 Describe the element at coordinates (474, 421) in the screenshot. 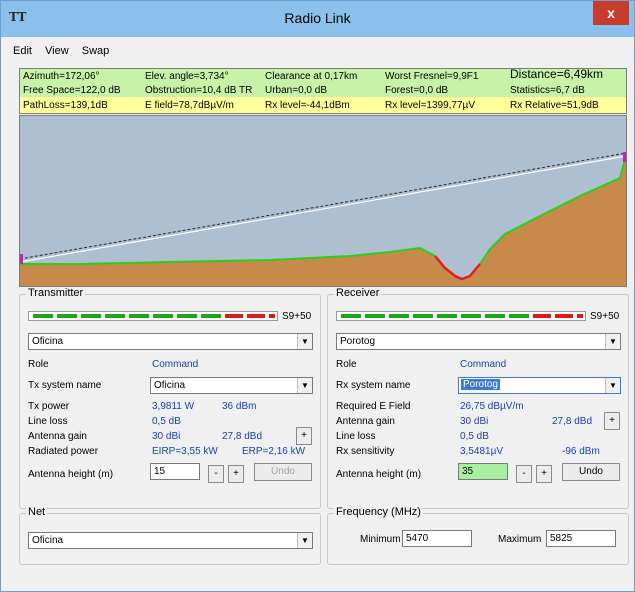

I see `rx-antenna-gain-dbi: 30 dBi` at that location.